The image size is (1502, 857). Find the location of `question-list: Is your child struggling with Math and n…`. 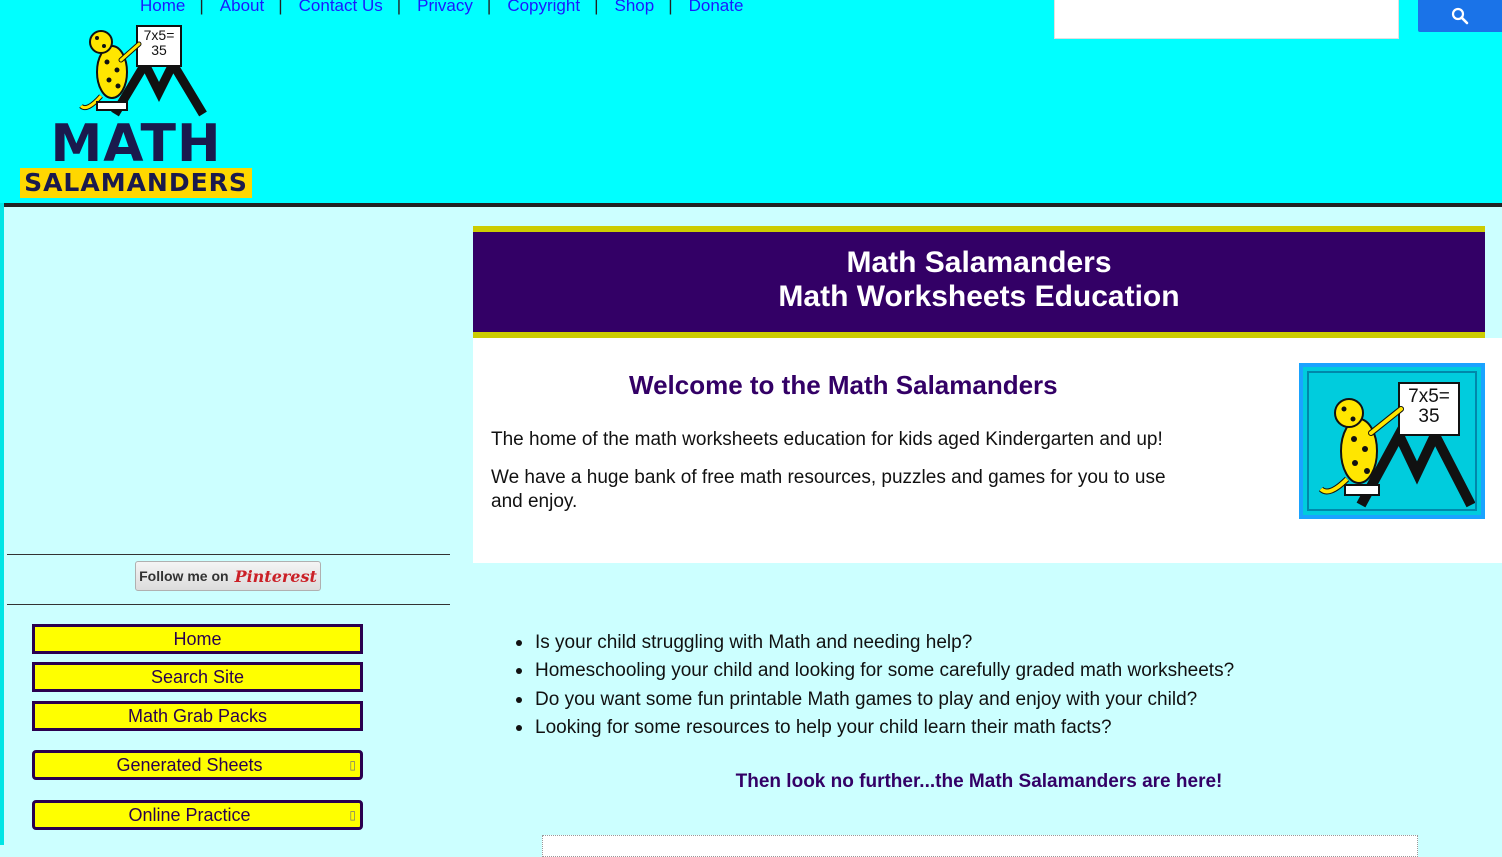

question-list: Is your child struggling with Math and n… is located at coordinates (874, 686).